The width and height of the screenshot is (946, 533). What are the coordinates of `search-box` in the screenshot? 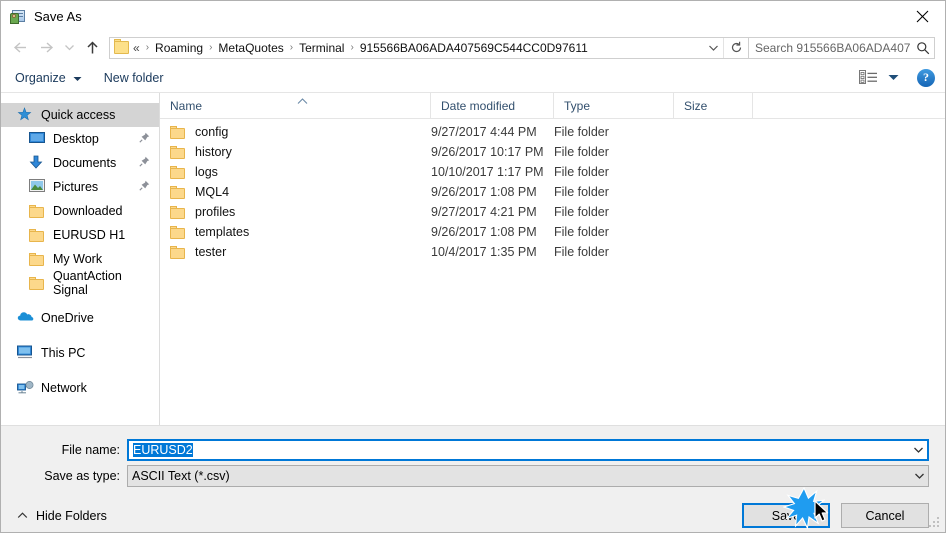 It's located at (842, 47).